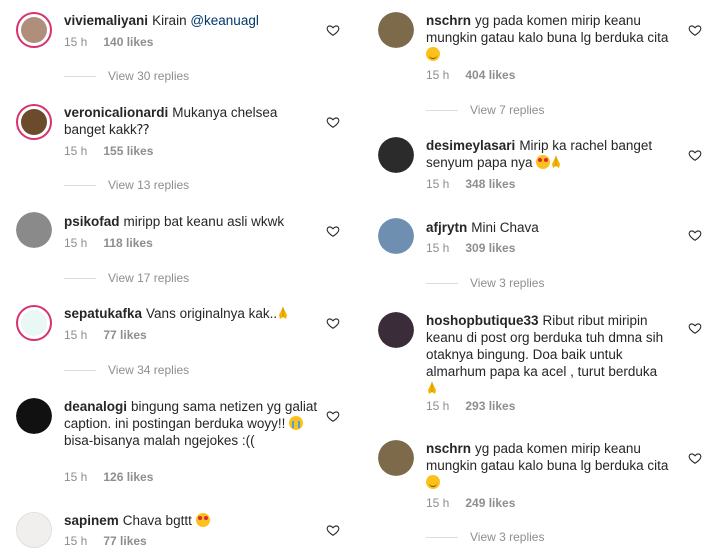 This screenshot has width=720, height=550. I want to click on comment-meta: 15 h 249 likes, so click(470, 503).